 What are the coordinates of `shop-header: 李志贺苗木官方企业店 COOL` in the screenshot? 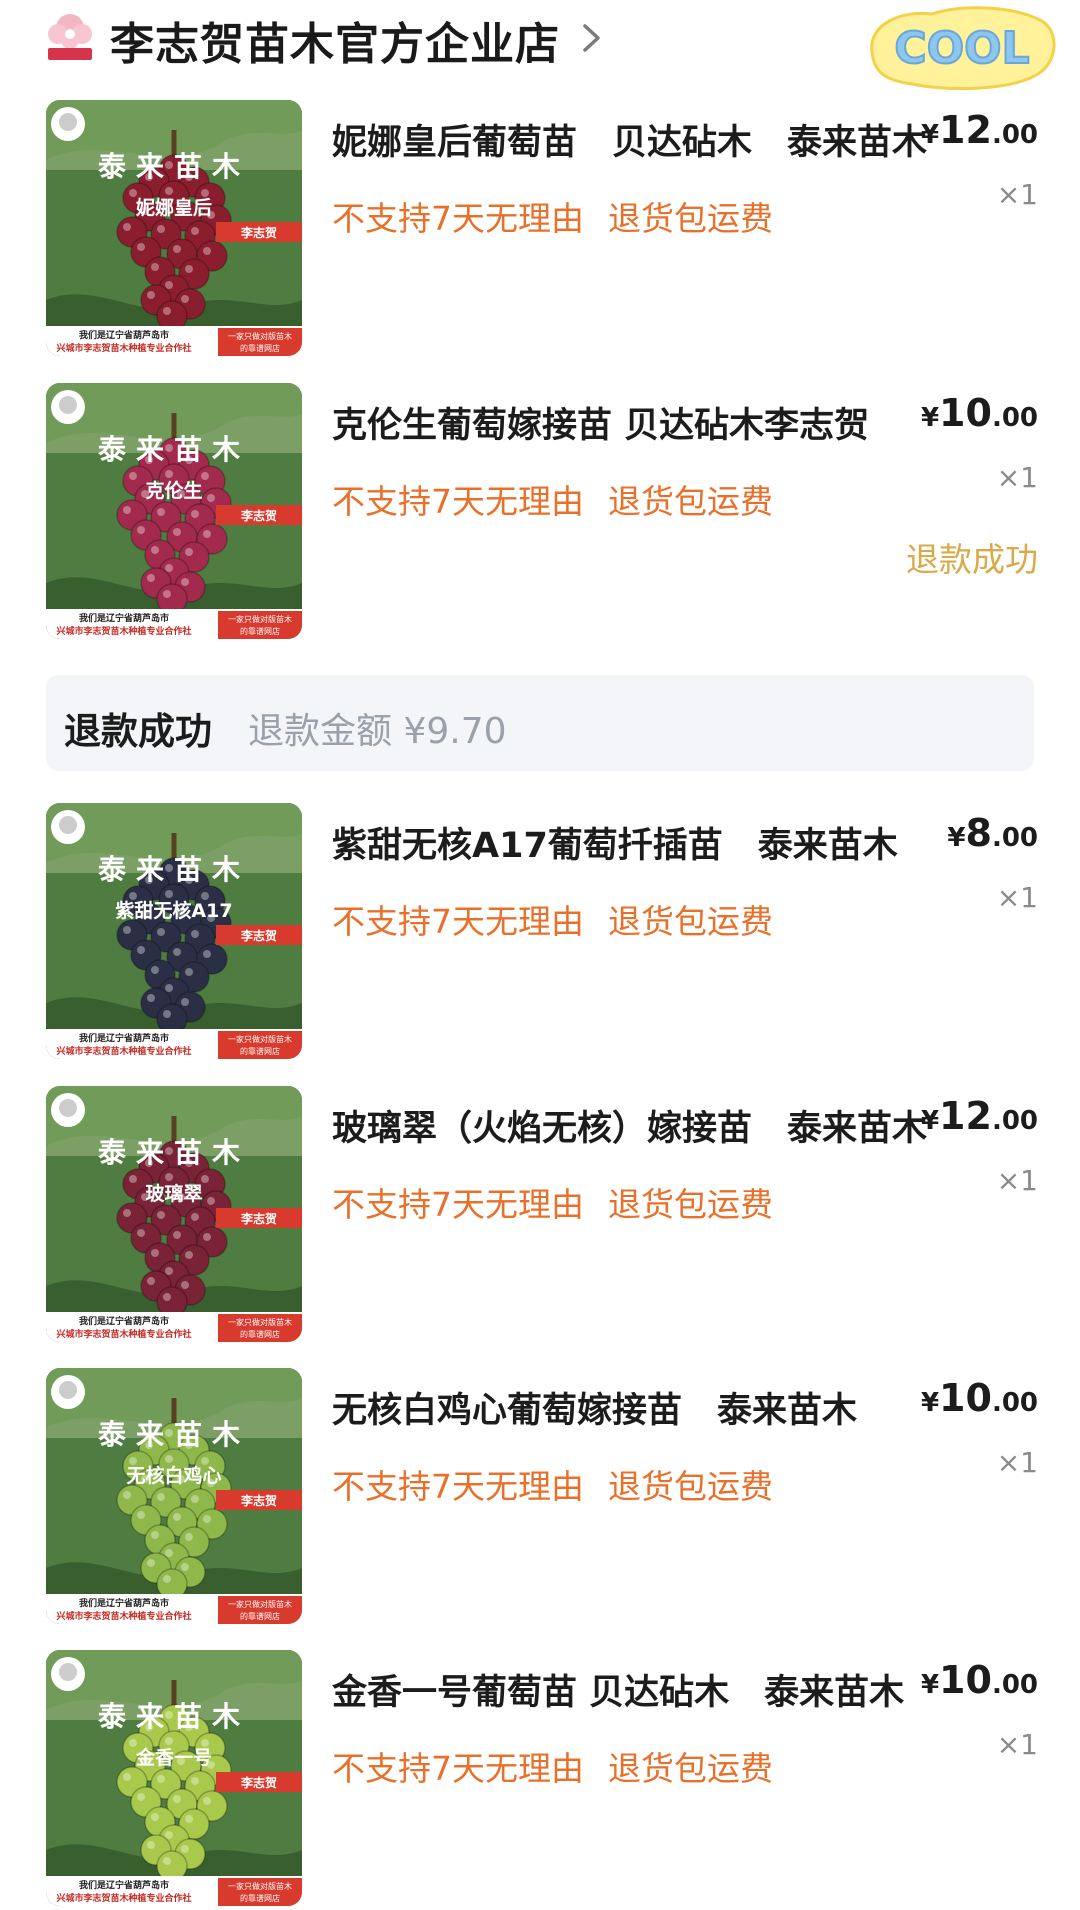 It's located at (540, 45).